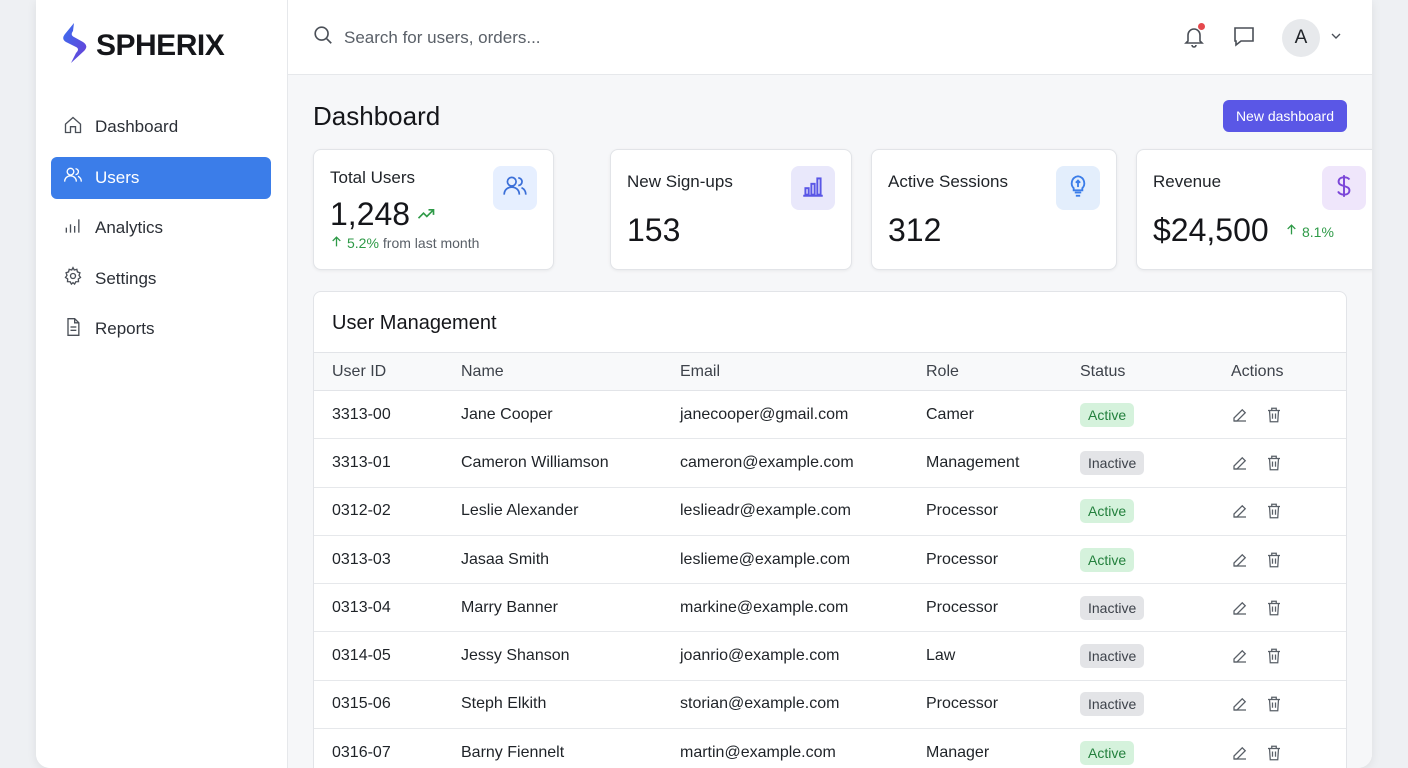 The height and width of the screenshot is (768, 1408). Describe the element at coordinates (994, 209) in the screenshot. I see `stat-card-active-sessions: Active Sessions 312` at that location.